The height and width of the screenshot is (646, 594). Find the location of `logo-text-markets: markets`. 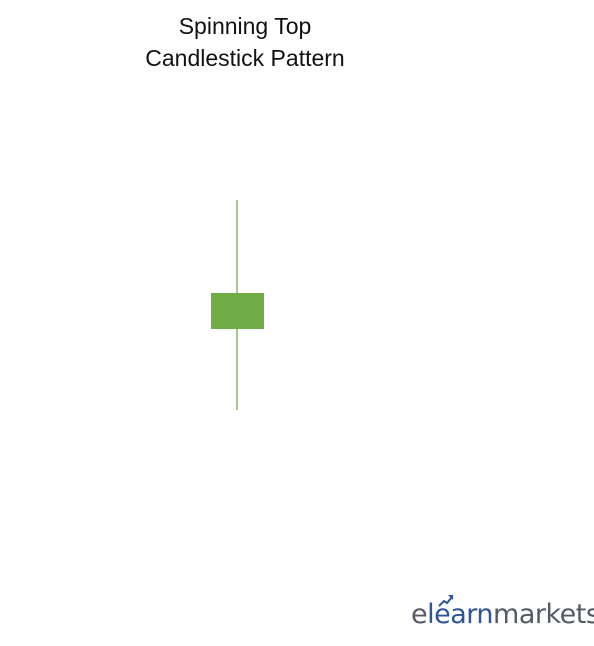

logo-text-markets: markets is located at coordinates (543, 614).